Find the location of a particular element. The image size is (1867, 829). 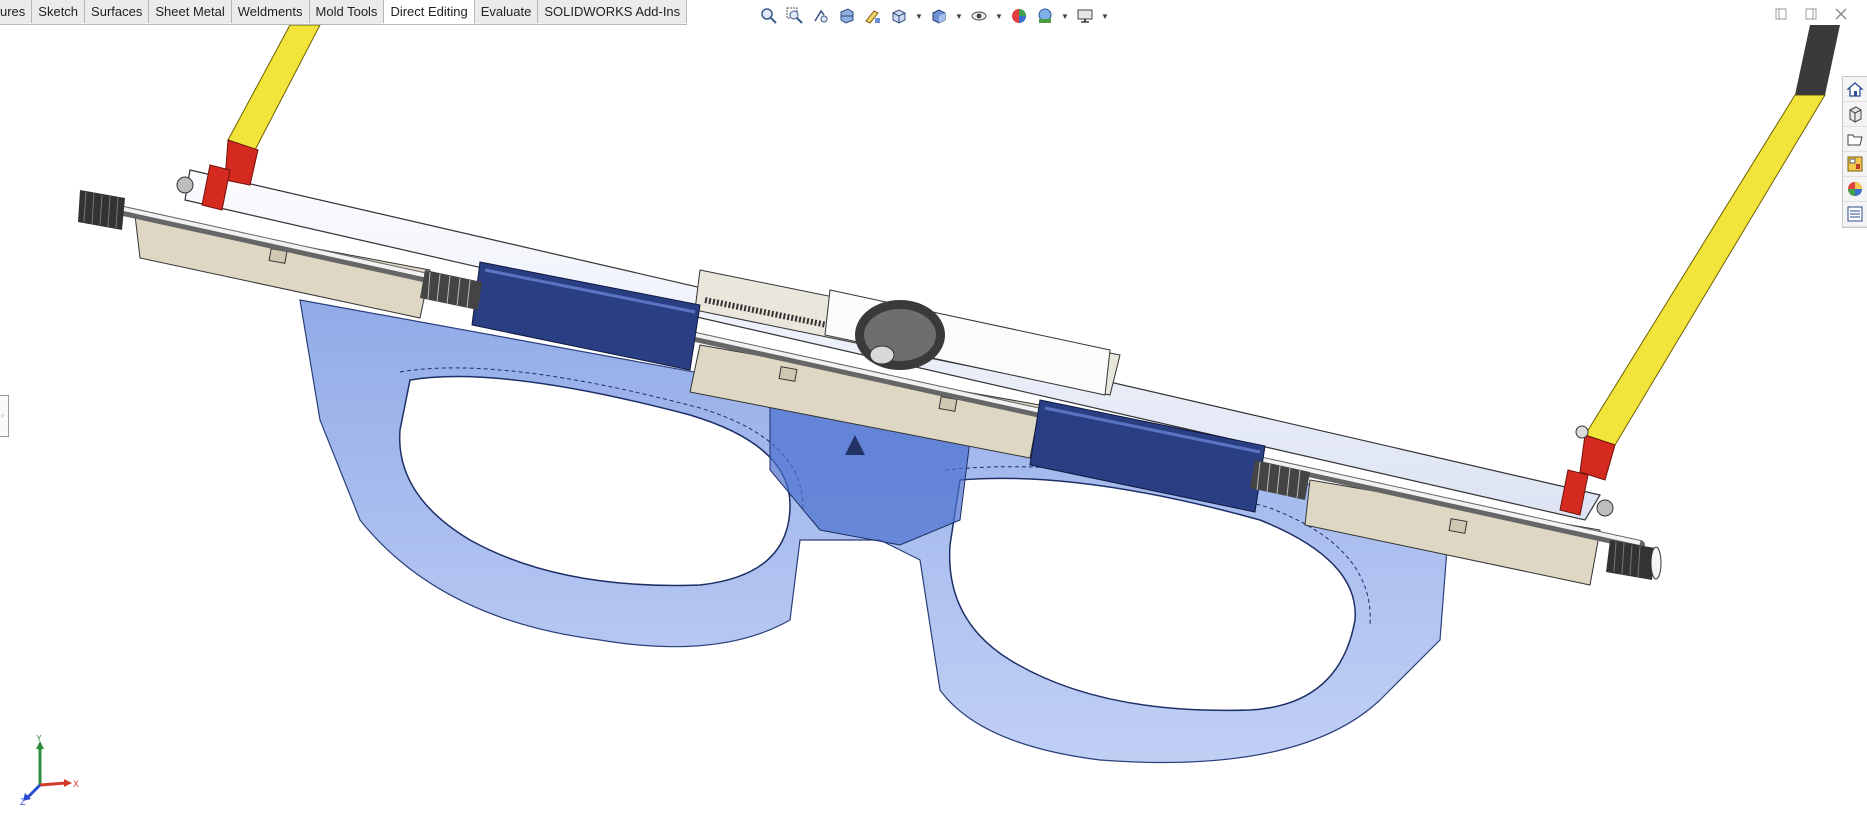

triad-z-label: Z is located at coordinates (23, 801).